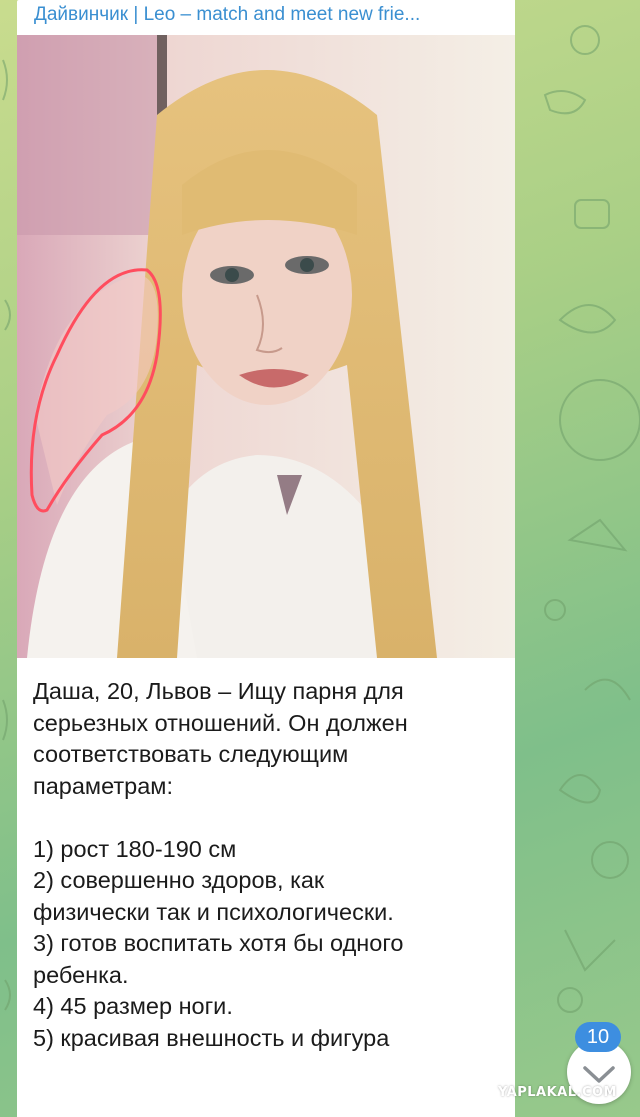  What do you see at coordinates (191, 754) in the screenshot?
I see `intro-line-3: соответствовать следующим` at bounding box center [191, 754].